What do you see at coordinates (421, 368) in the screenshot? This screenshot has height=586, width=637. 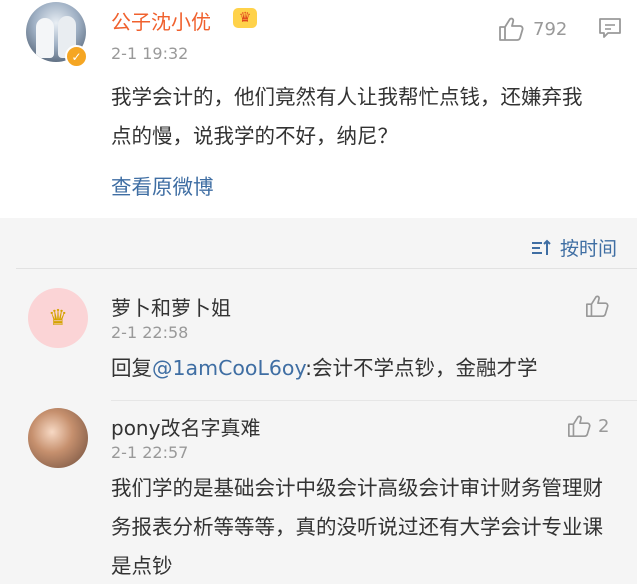 I see `comment-body: :会计不学点钞，金融才学` at bounding box center [421, 368].